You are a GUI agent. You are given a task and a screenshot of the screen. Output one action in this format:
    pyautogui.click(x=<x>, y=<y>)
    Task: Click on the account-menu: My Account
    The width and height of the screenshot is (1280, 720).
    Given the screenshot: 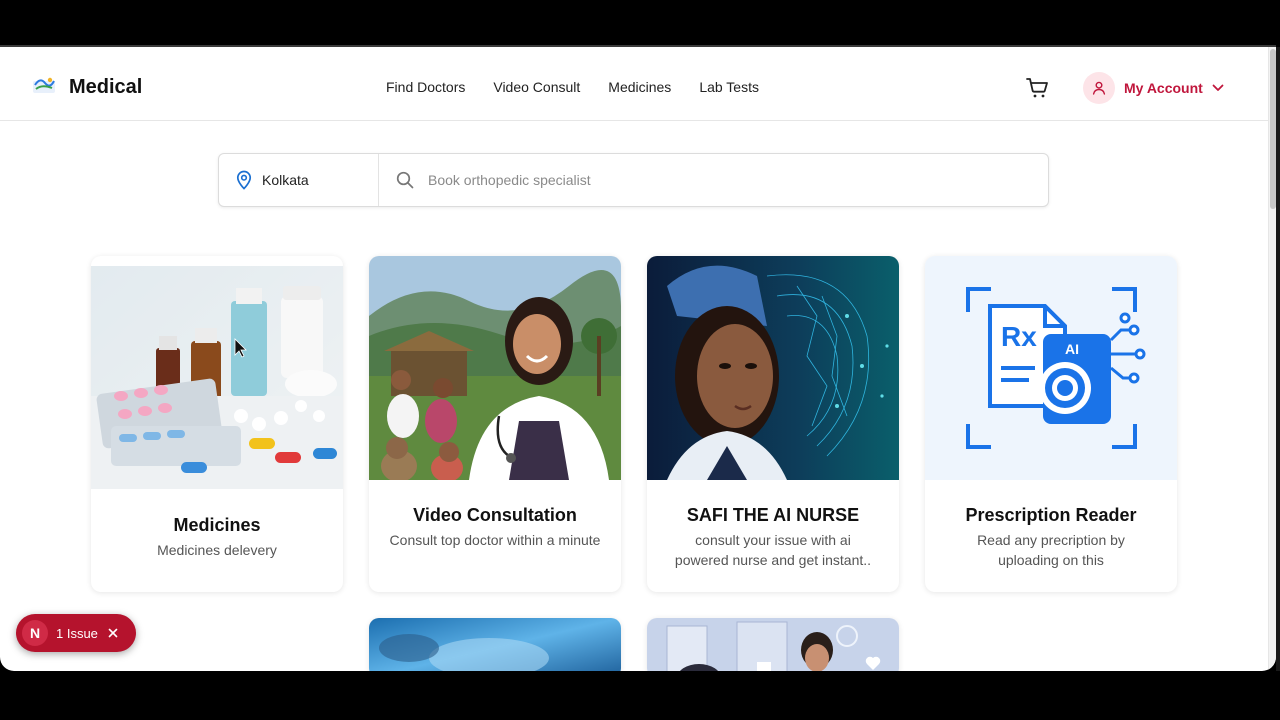 What is the action you would take?
    pyautogui.click(x=1153, y=88)
    